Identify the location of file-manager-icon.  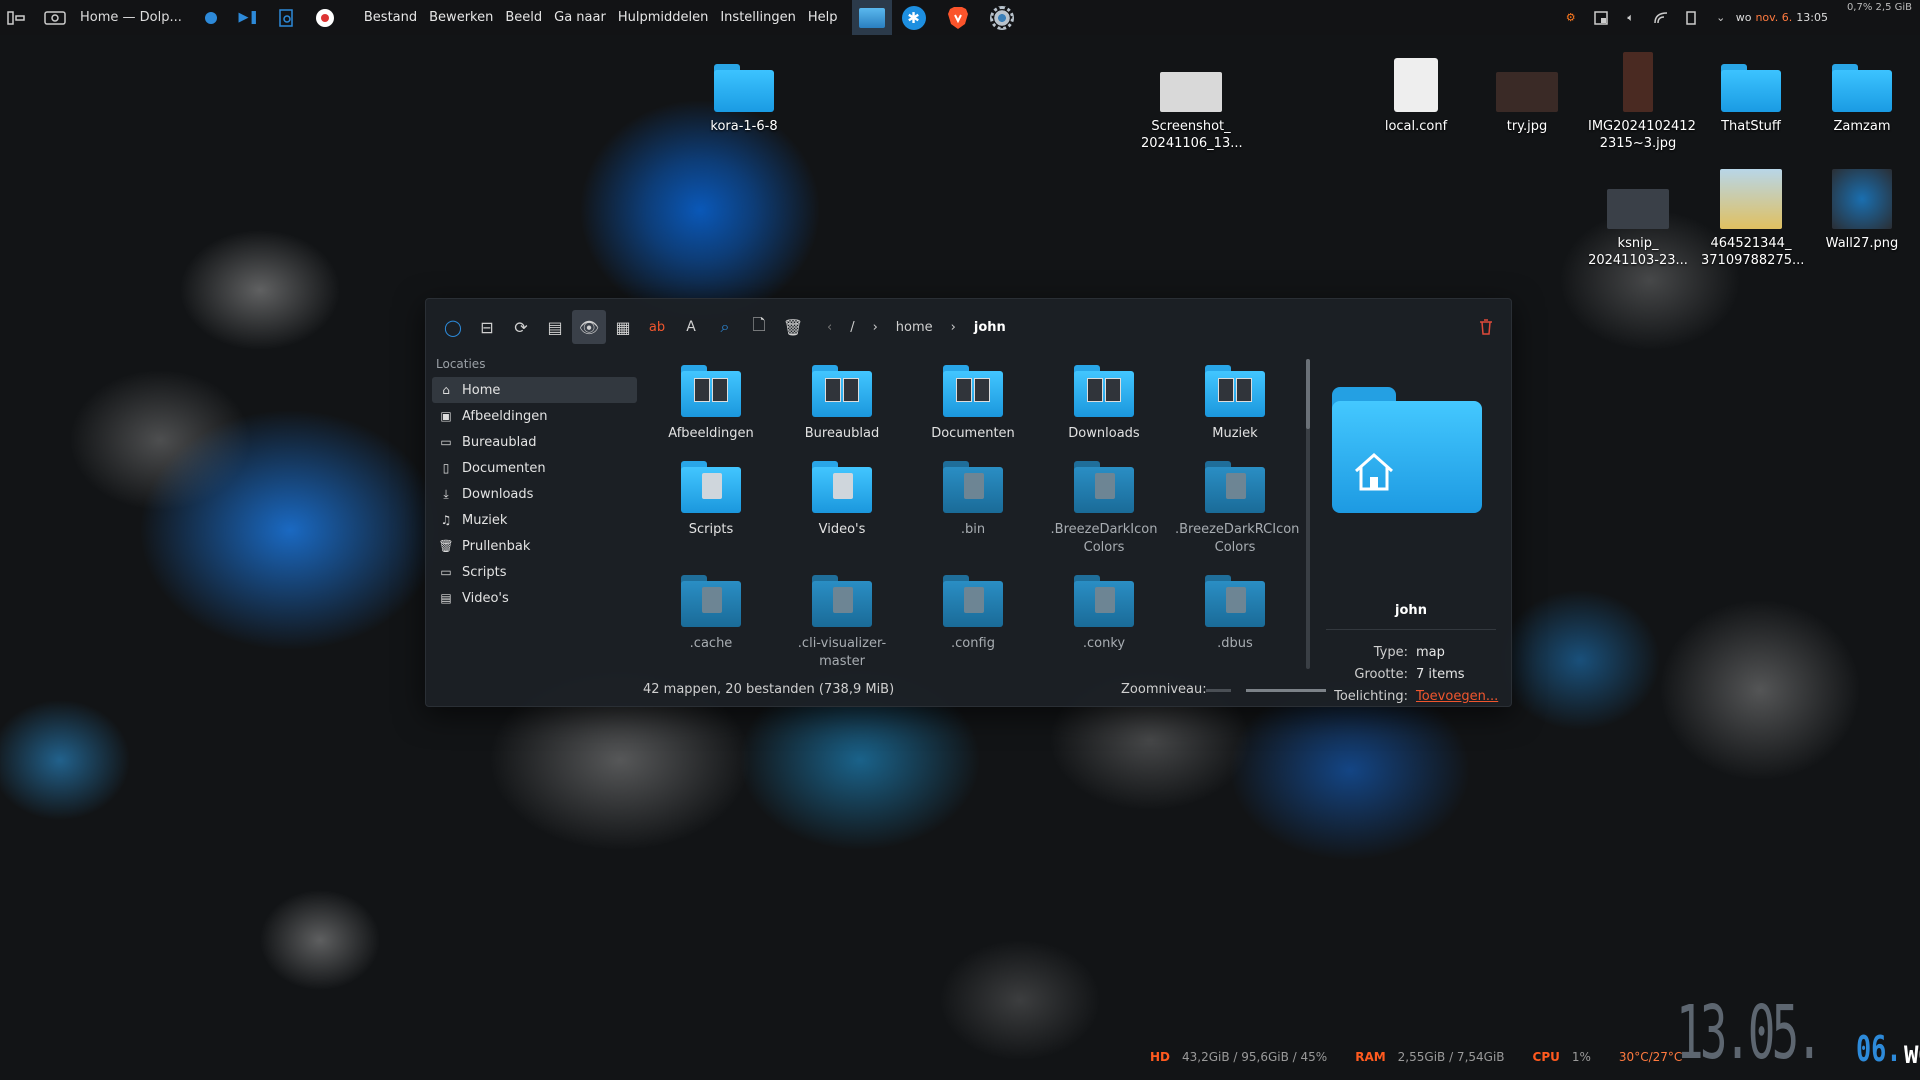
(871, 17).